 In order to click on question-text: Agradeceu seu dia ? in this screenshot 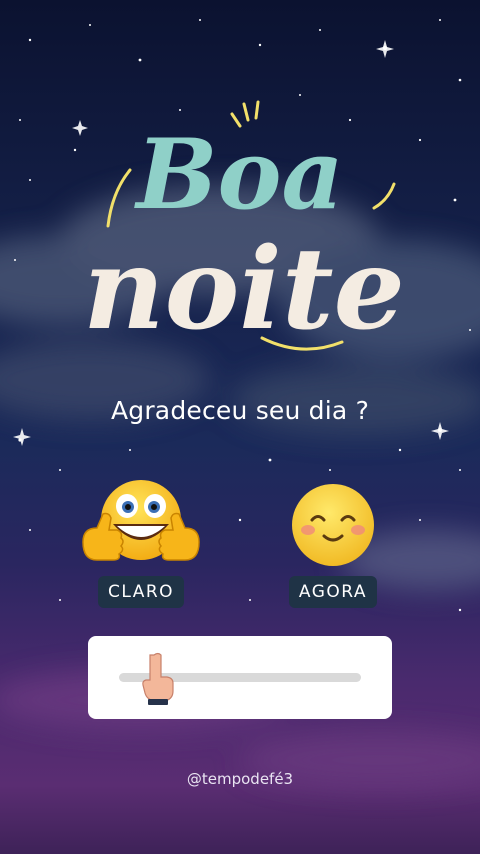, I will do `click(240, 410)`.